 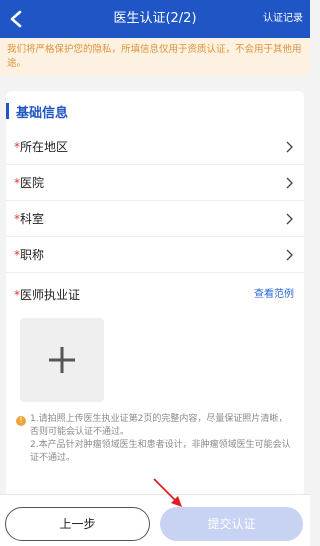 I want to click on region-label: 所在地区, so click(x=44, y=147).